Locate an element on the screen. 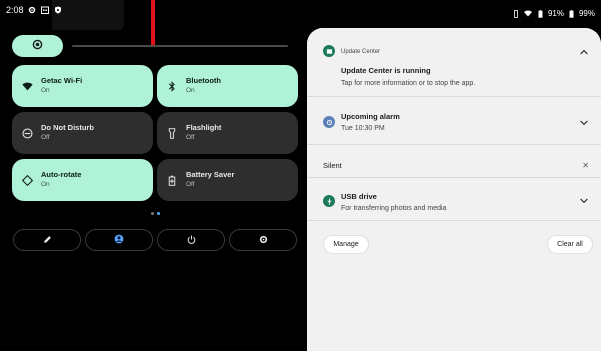 The image size is (601, 351). settings-button is located at coordinates (263, 240).